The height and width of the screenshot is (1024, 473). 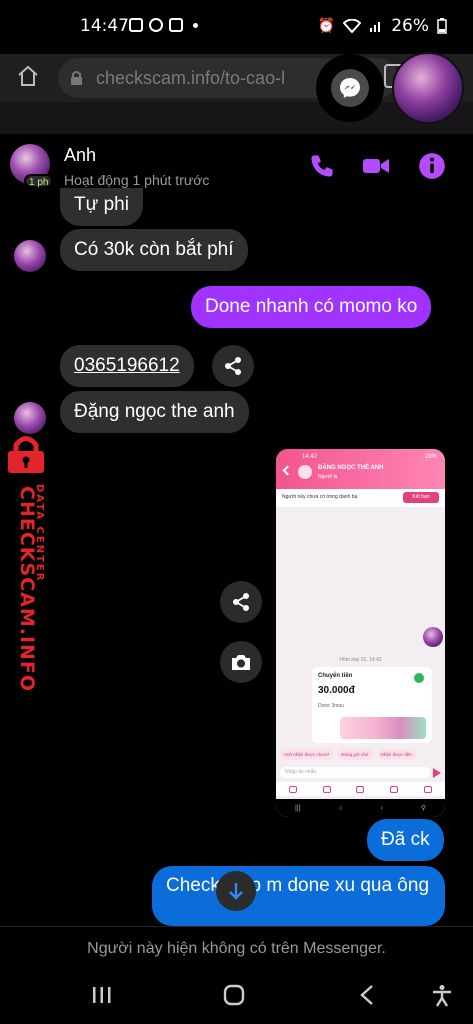 I want to click on camera-icon, so click(x=241, y=662).